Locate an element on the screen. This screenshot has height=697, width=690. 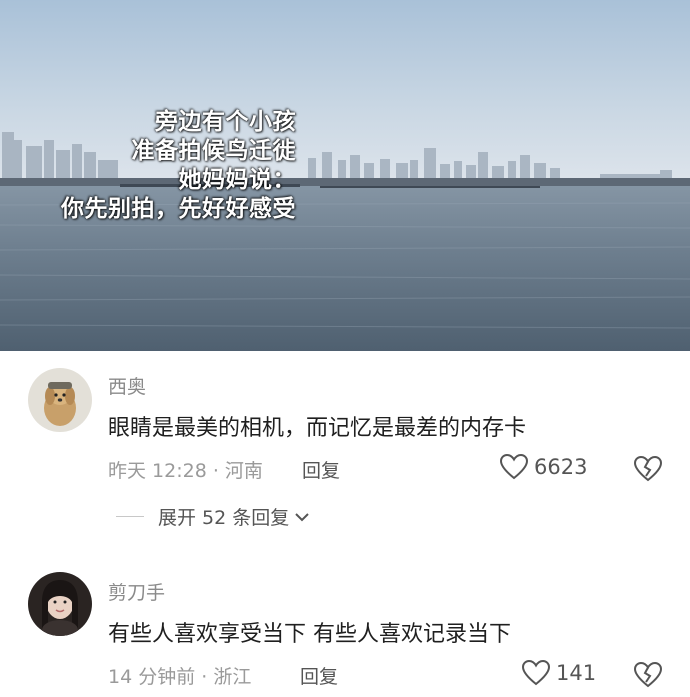
caption-line: 旁边有个小孩 is located at coordinates (225, 122).